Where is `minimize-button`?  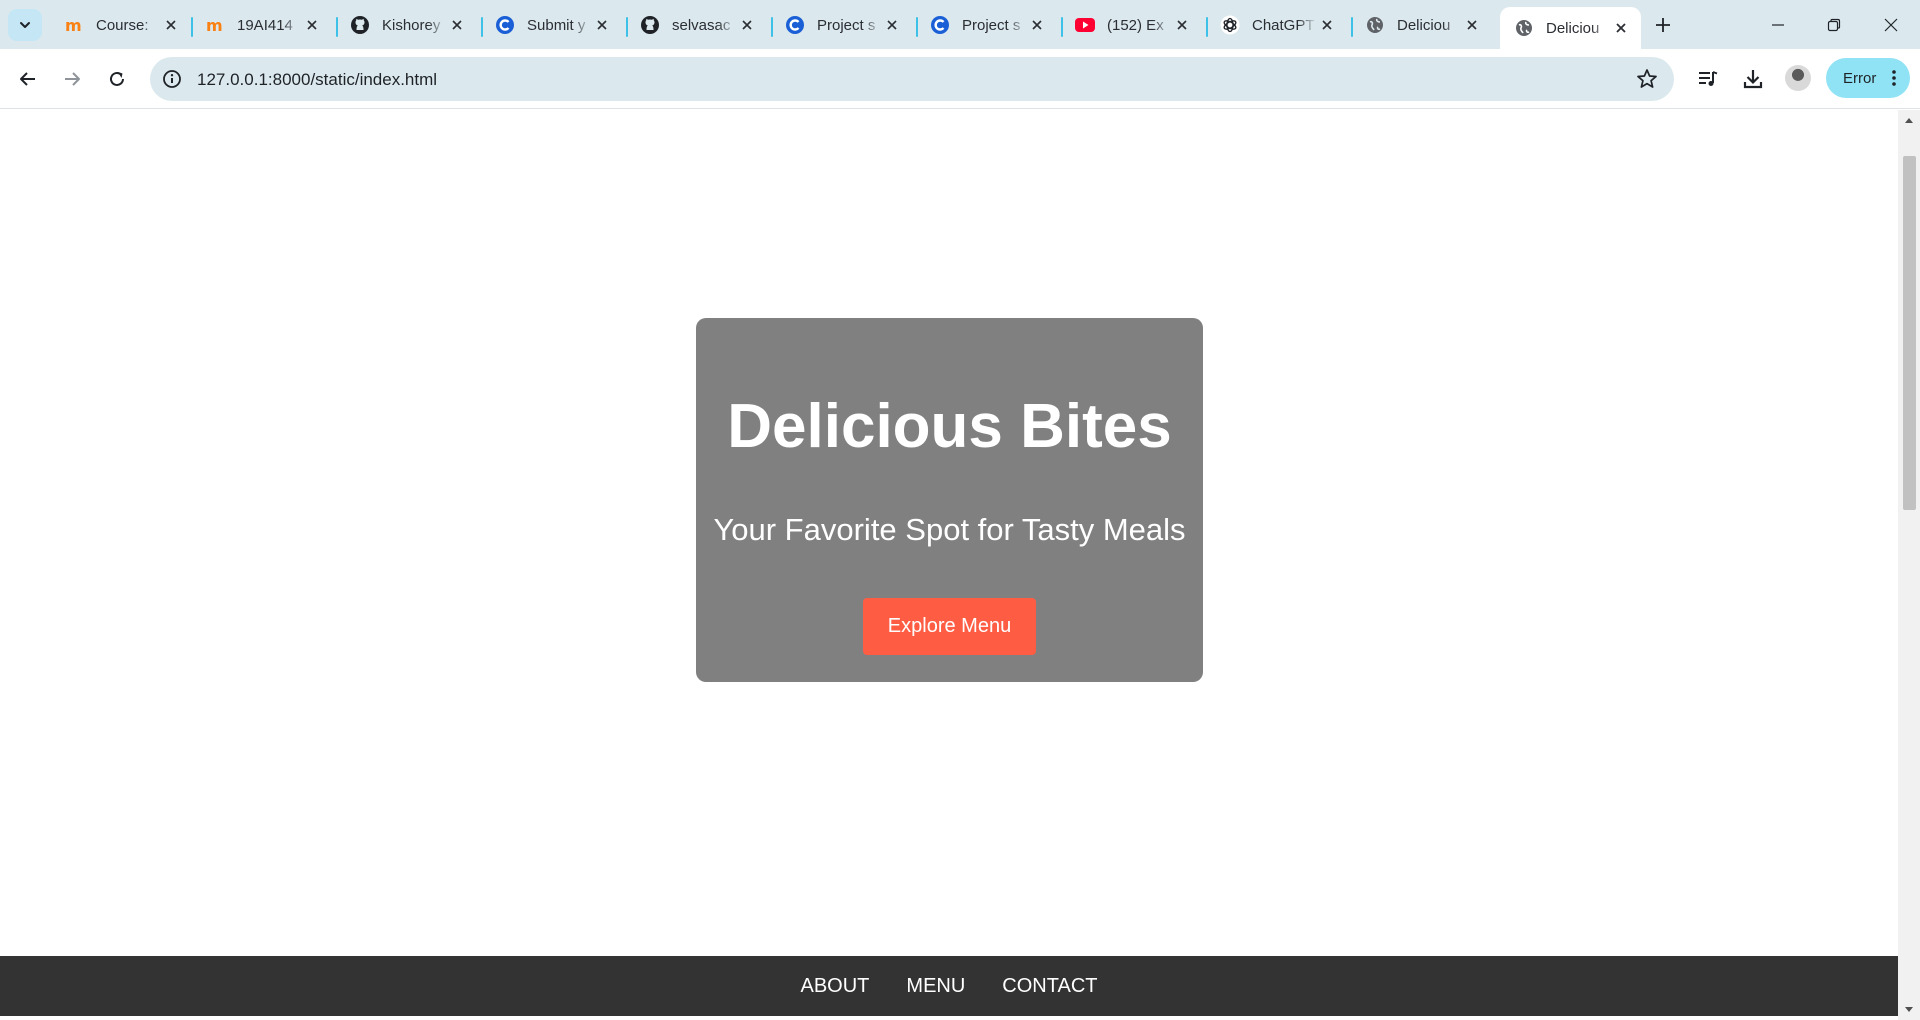
minimize-button is located at coordinates (1778, 24).